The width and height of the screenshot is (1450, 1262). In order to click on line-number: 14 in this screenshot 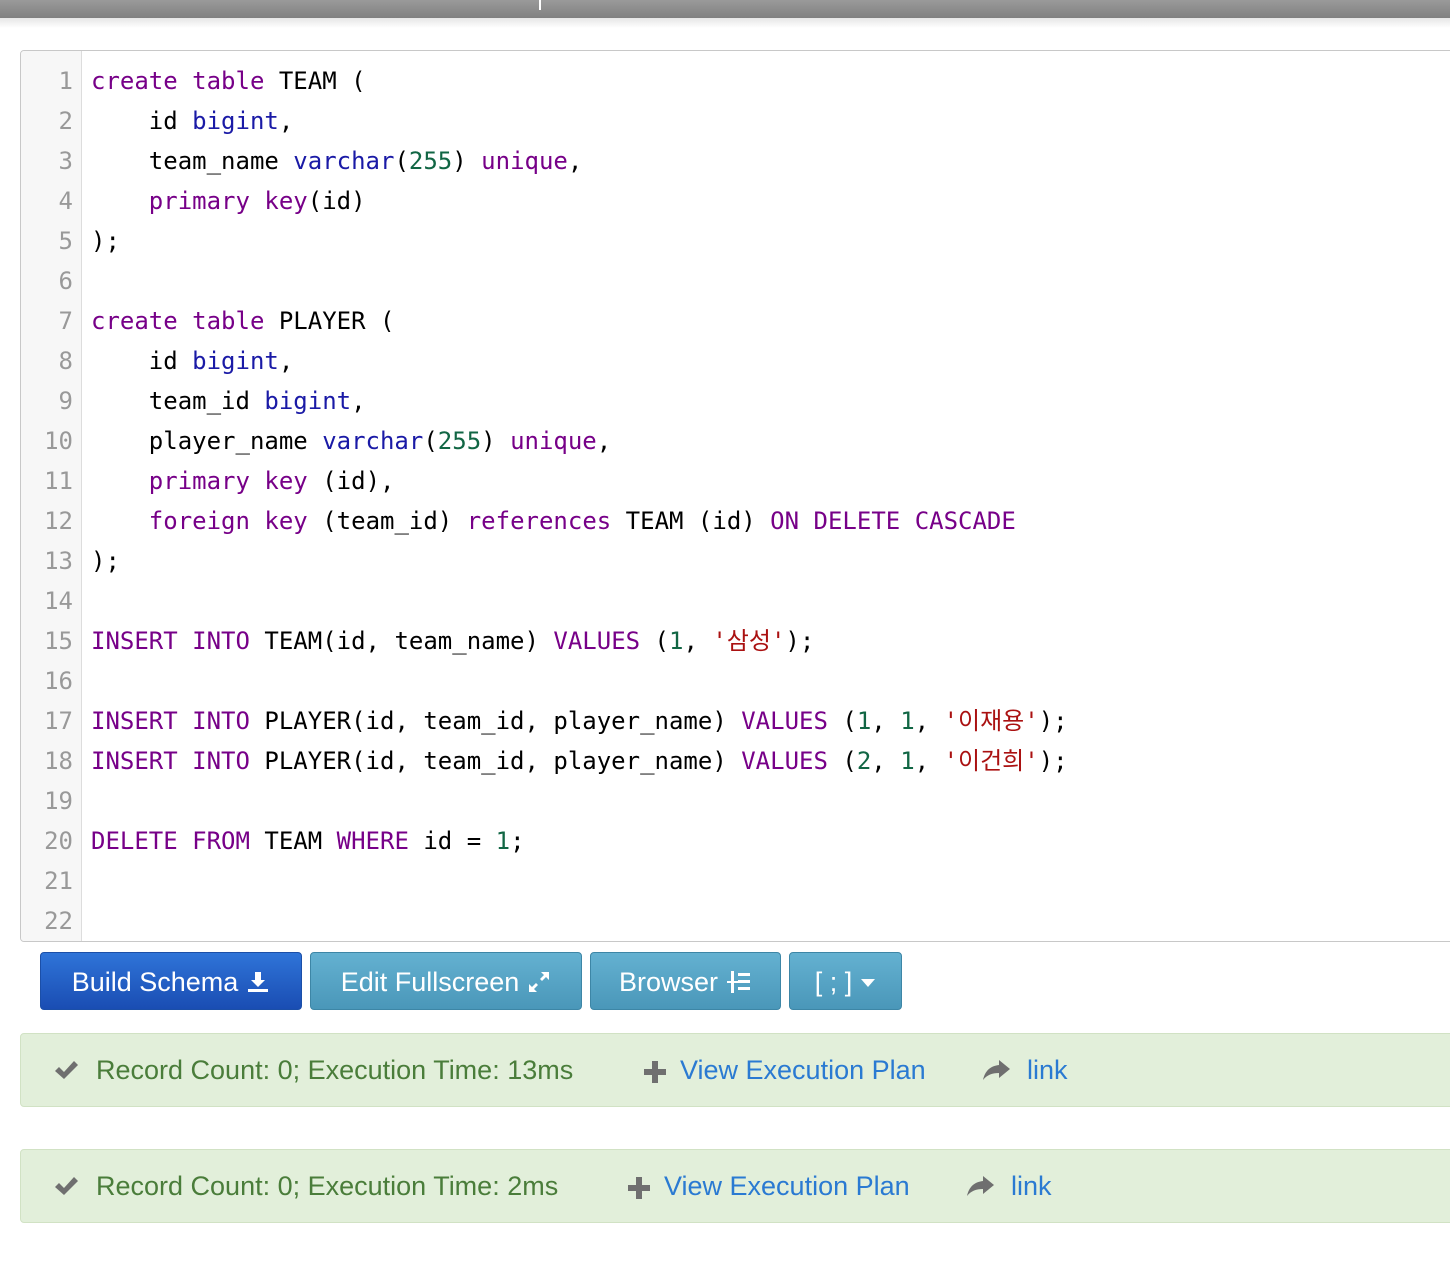, I will do `click(58, 601)`.